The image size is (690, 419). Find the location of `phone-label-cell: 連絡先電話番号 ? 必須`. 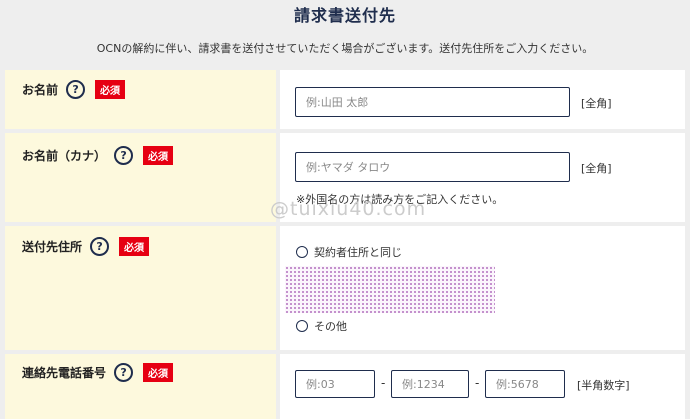

phone-label-cell: 連絡先電話番号 ? 必須 is located at coordinates (140, 386).